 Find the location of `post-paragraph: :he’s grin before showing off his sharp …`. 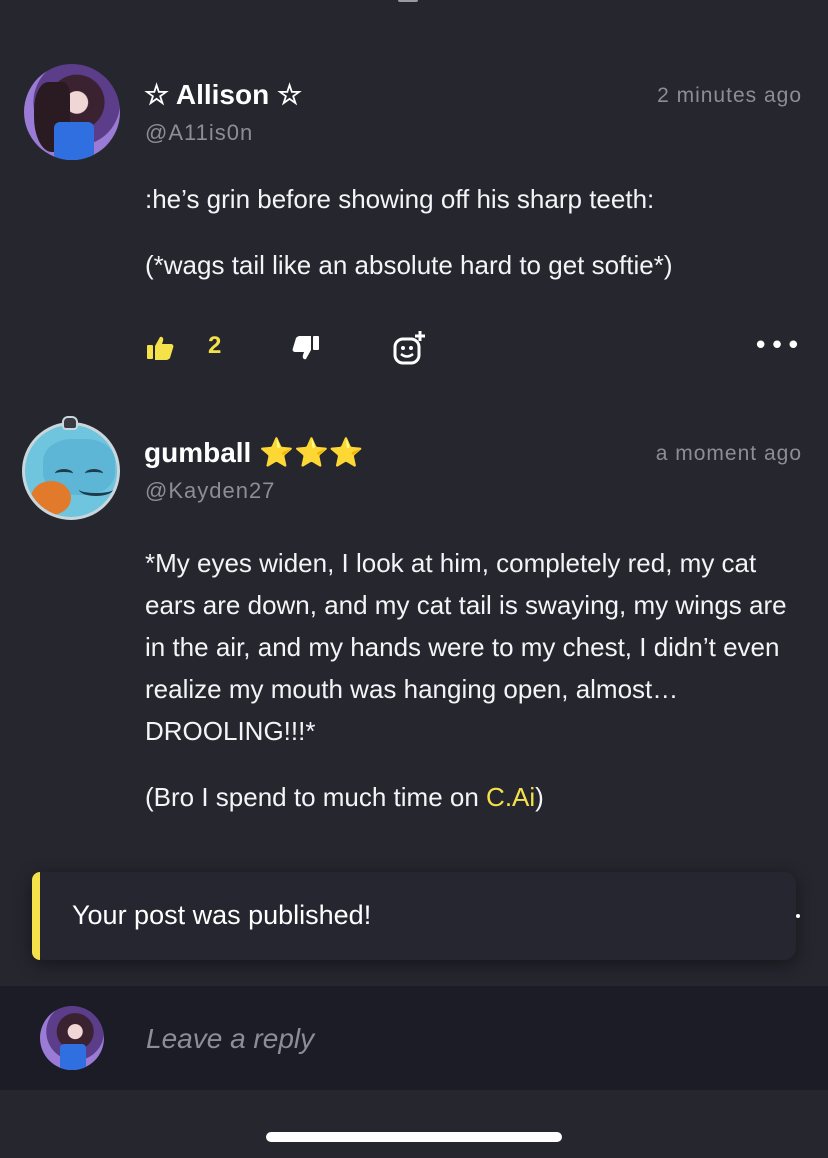

post-paragraph: :he’s grin before showing off his sharp … is located at coordinates (400, 199).